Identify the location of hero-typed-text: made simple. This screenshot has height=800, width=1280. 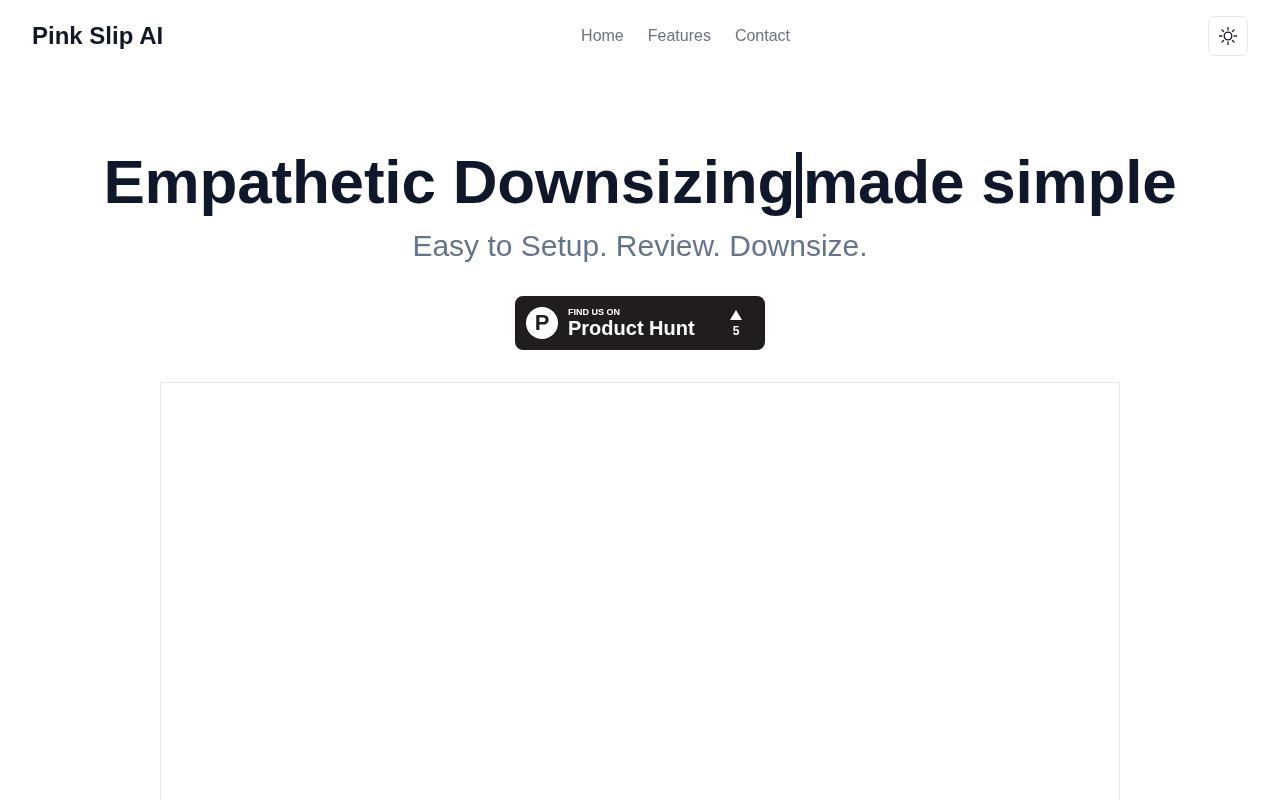
(990, 182).